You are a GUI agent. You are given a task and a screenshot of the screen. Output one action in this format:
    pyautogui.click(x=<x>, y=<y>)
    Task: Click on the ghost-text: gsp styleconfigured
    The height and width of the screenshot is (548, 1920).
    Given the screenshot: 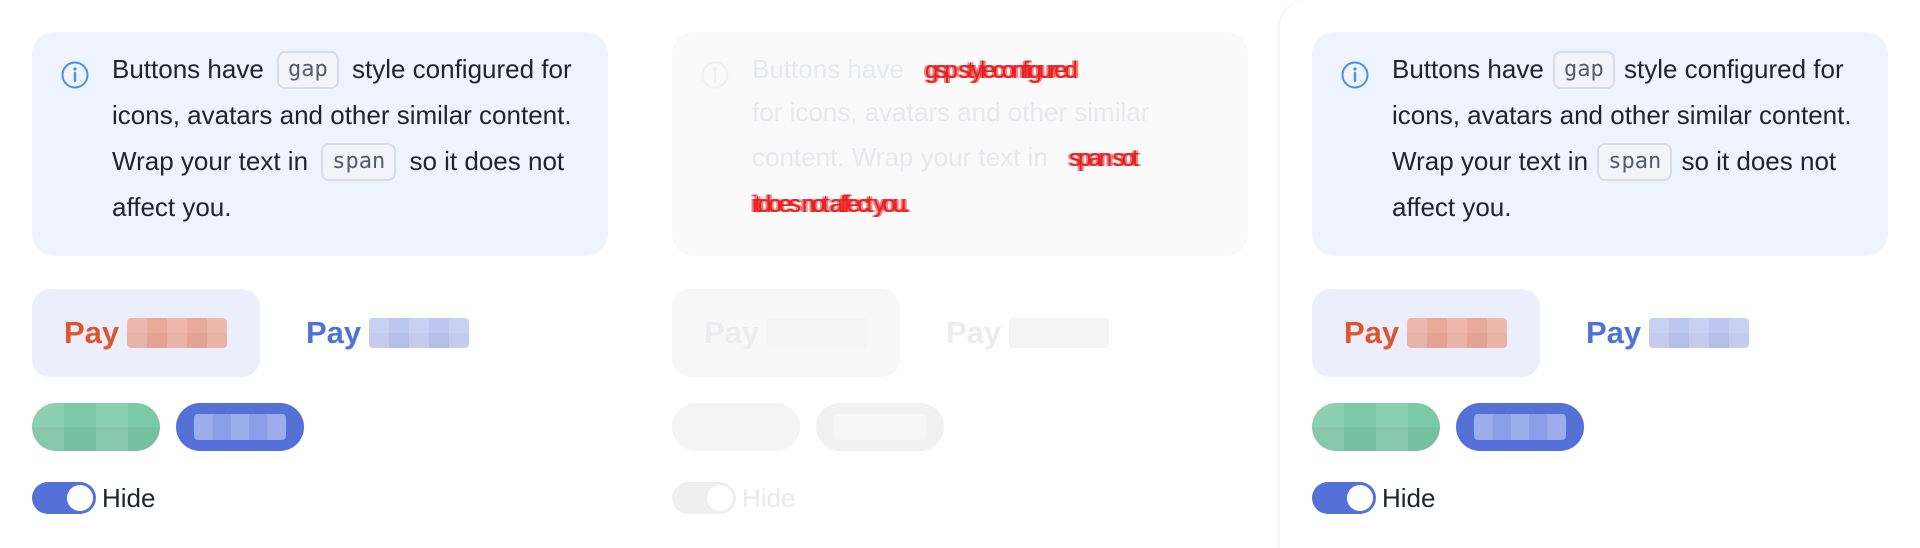 What is the action you would take?
    pyautogui.click(x=1001, y=70)
    